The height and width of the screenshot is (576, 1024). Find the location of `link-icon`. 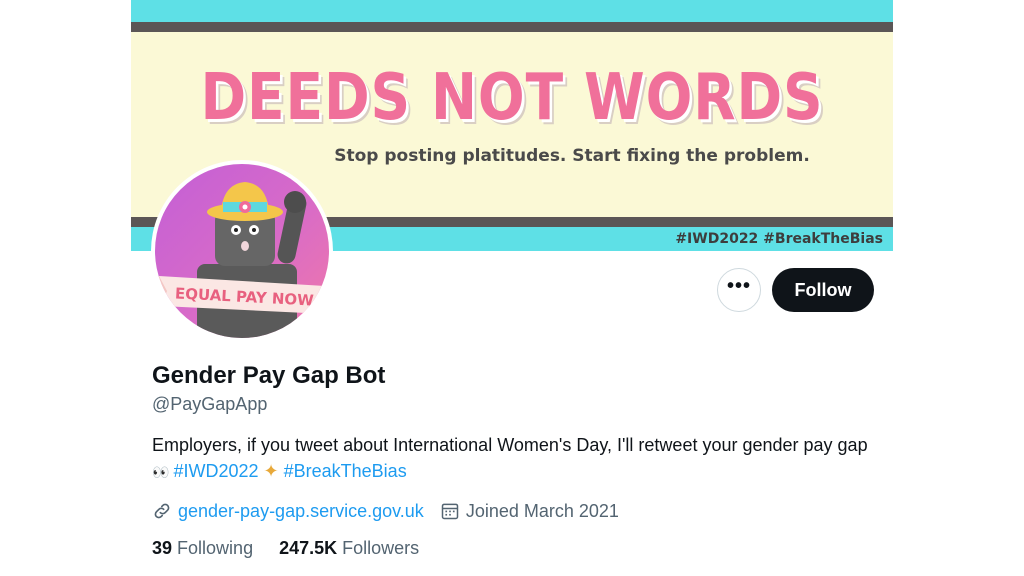

link-icon is located at coordinates (162, 511).